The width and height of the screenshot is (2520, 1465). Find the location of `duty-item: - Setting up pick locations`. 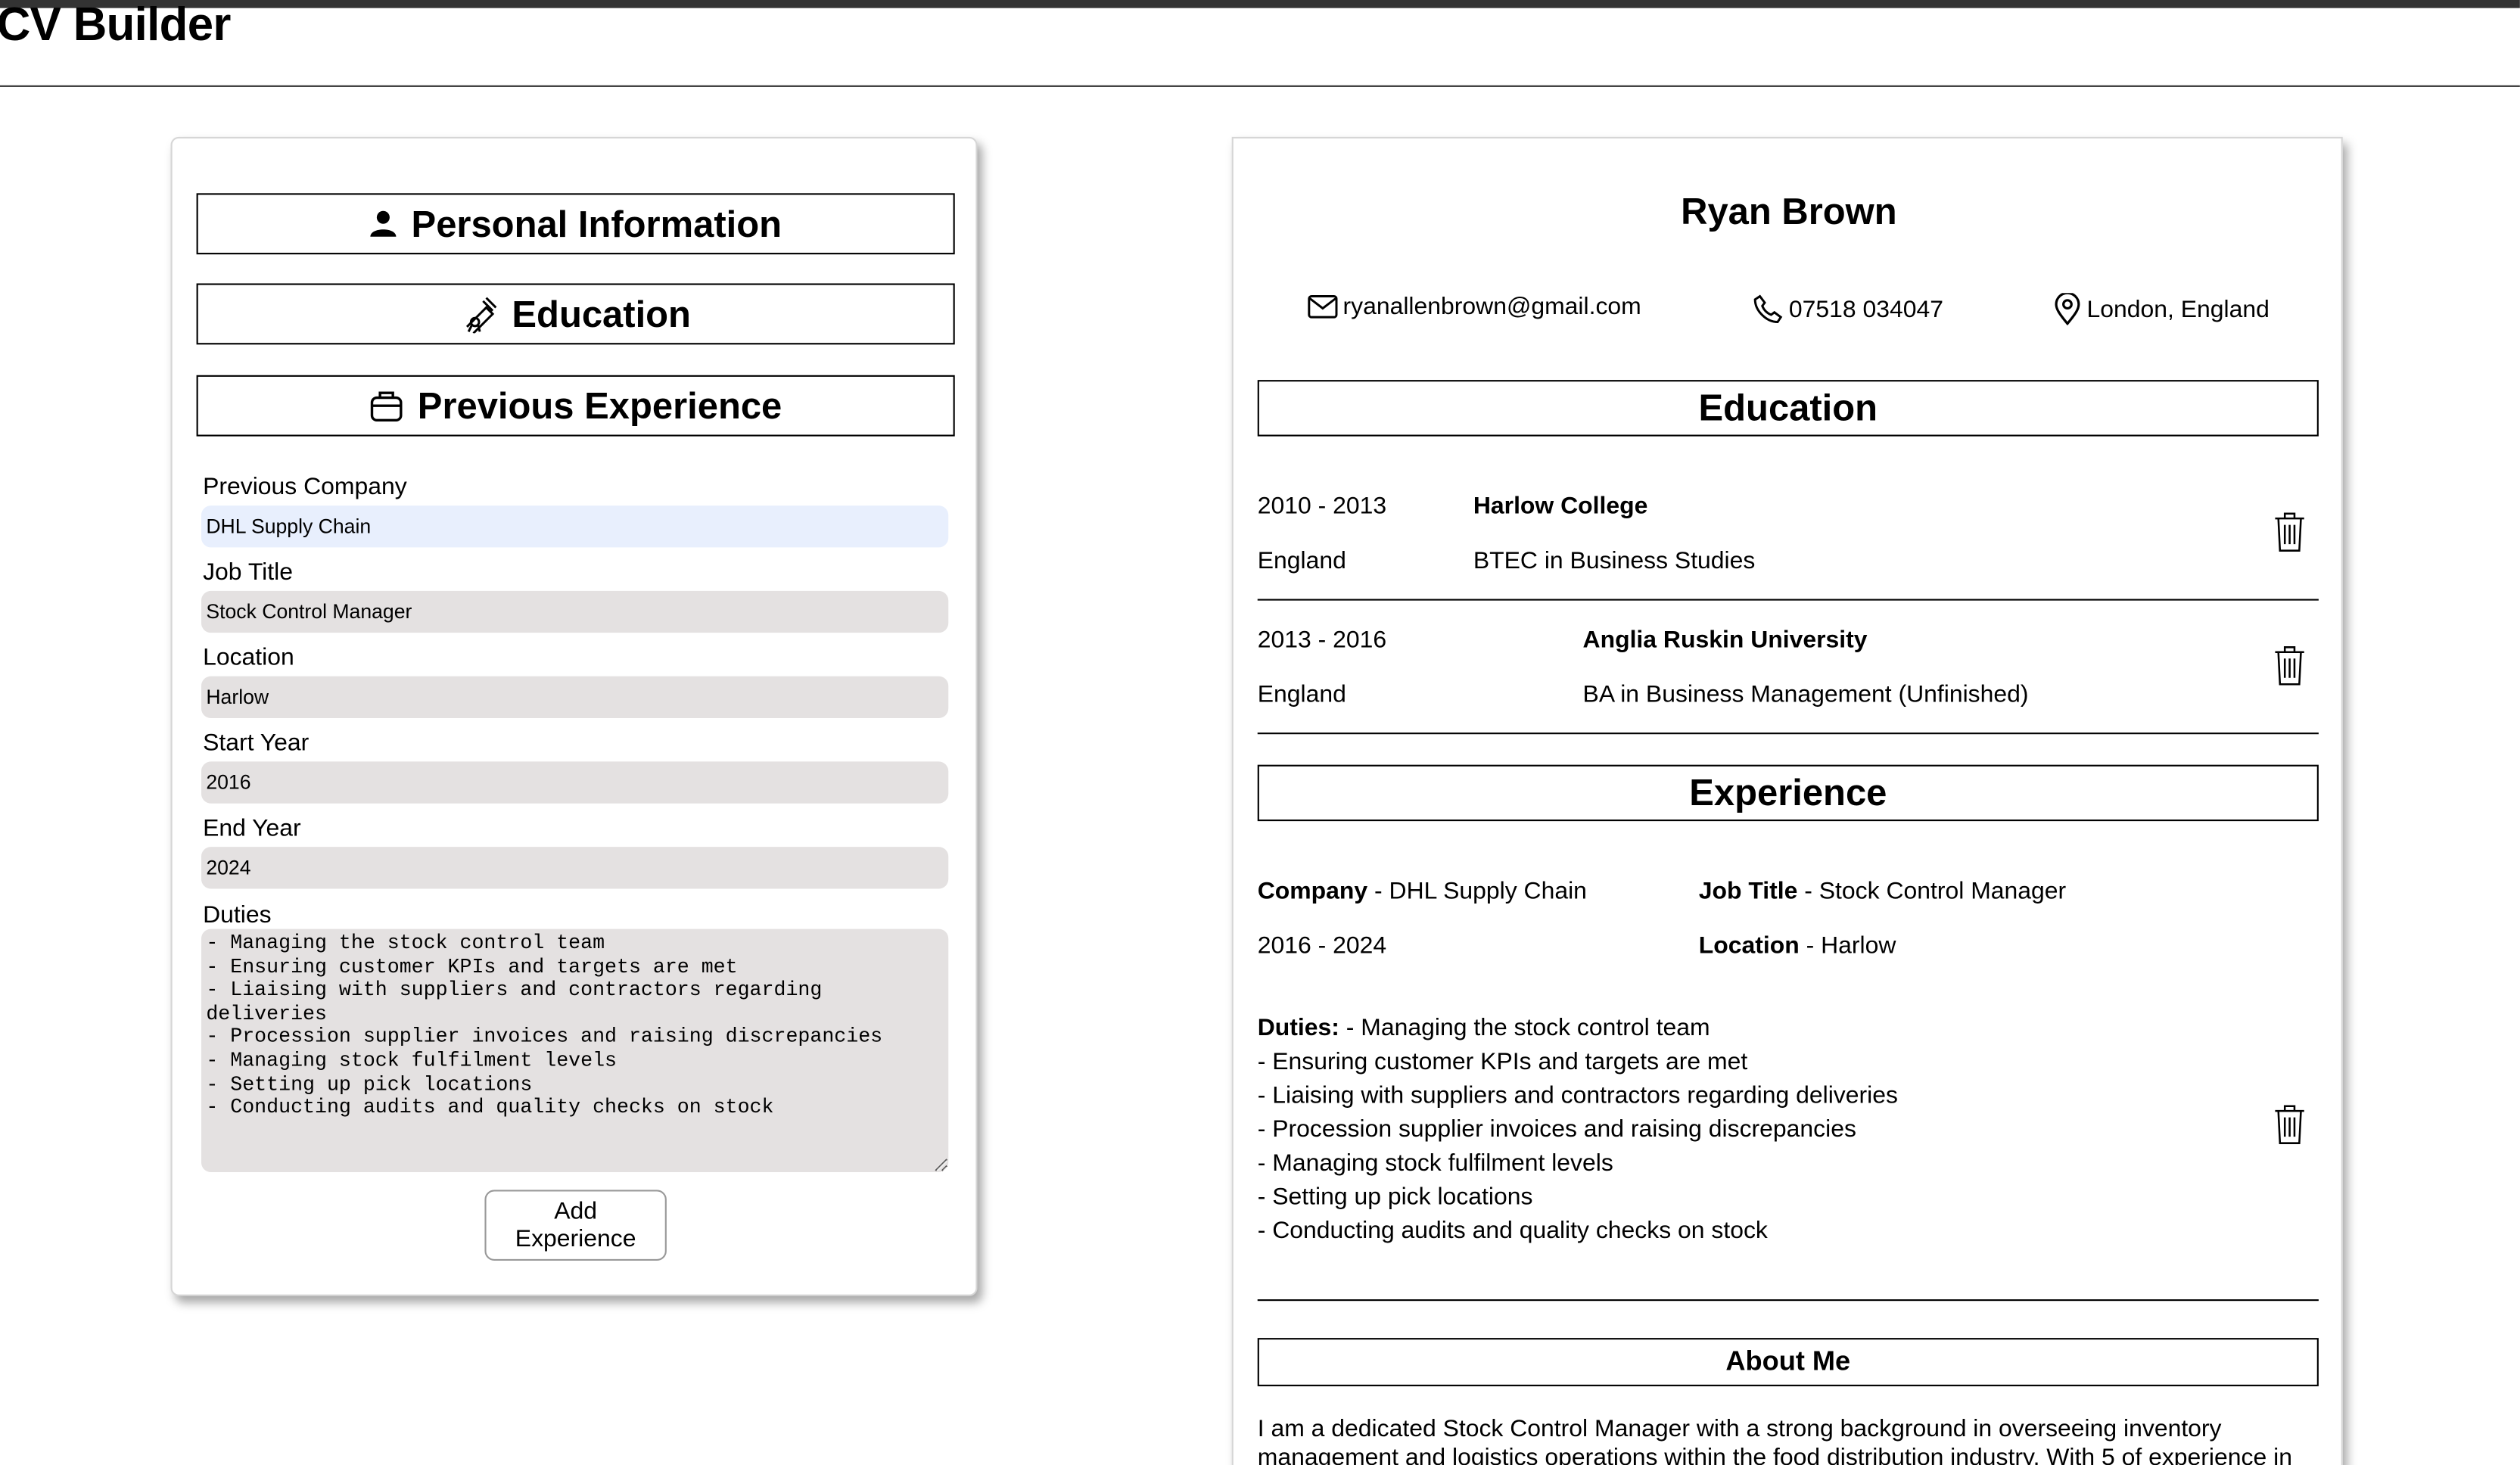

duty-item: - Setting up pick locations is located at coordinates (1395, 1197).